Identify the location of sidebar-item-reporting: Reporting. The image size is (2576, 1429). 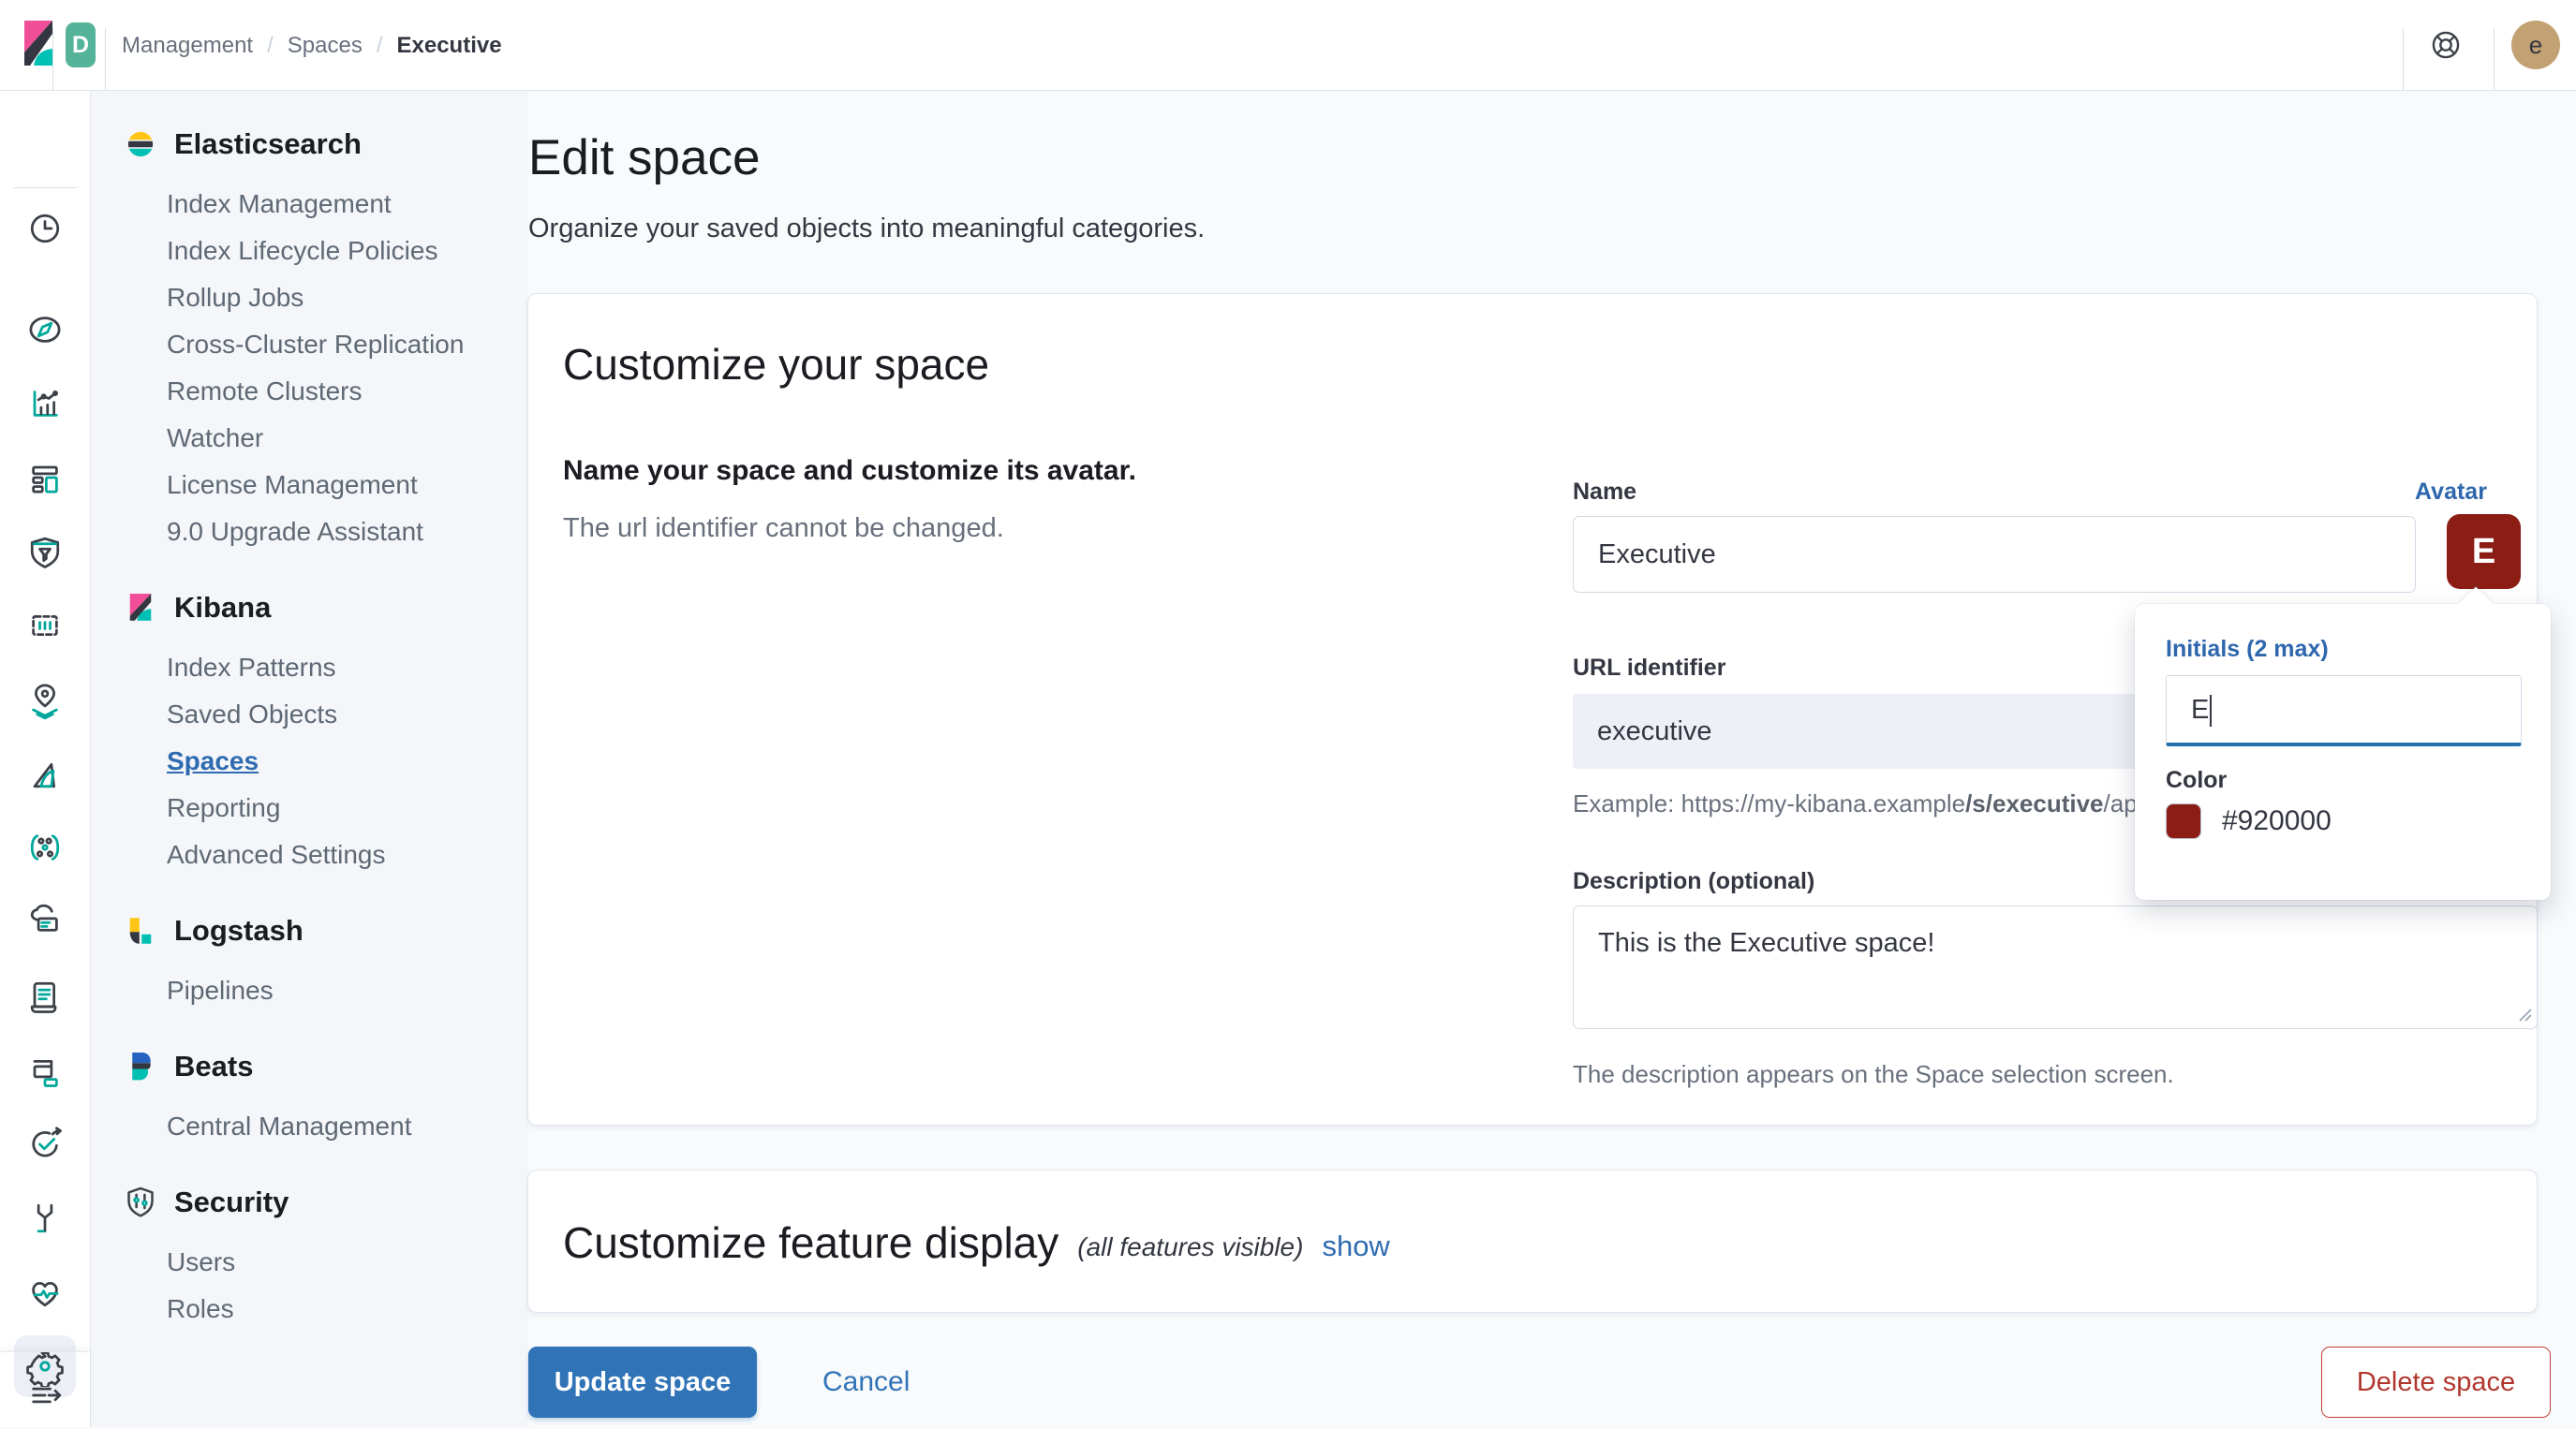
(348, 808).